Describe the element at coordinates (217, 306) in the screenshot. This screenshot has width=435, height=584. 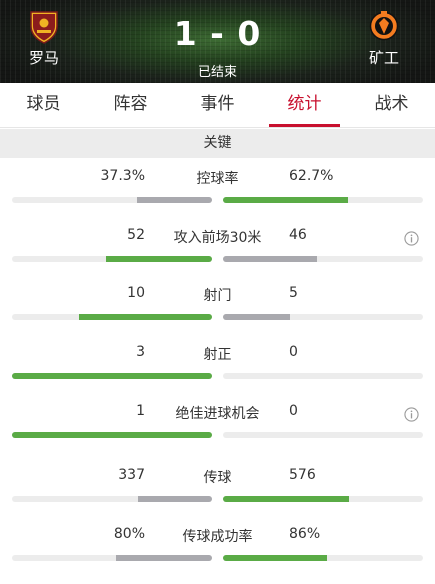
I see `stat-row: 10 射门 5` at that location.